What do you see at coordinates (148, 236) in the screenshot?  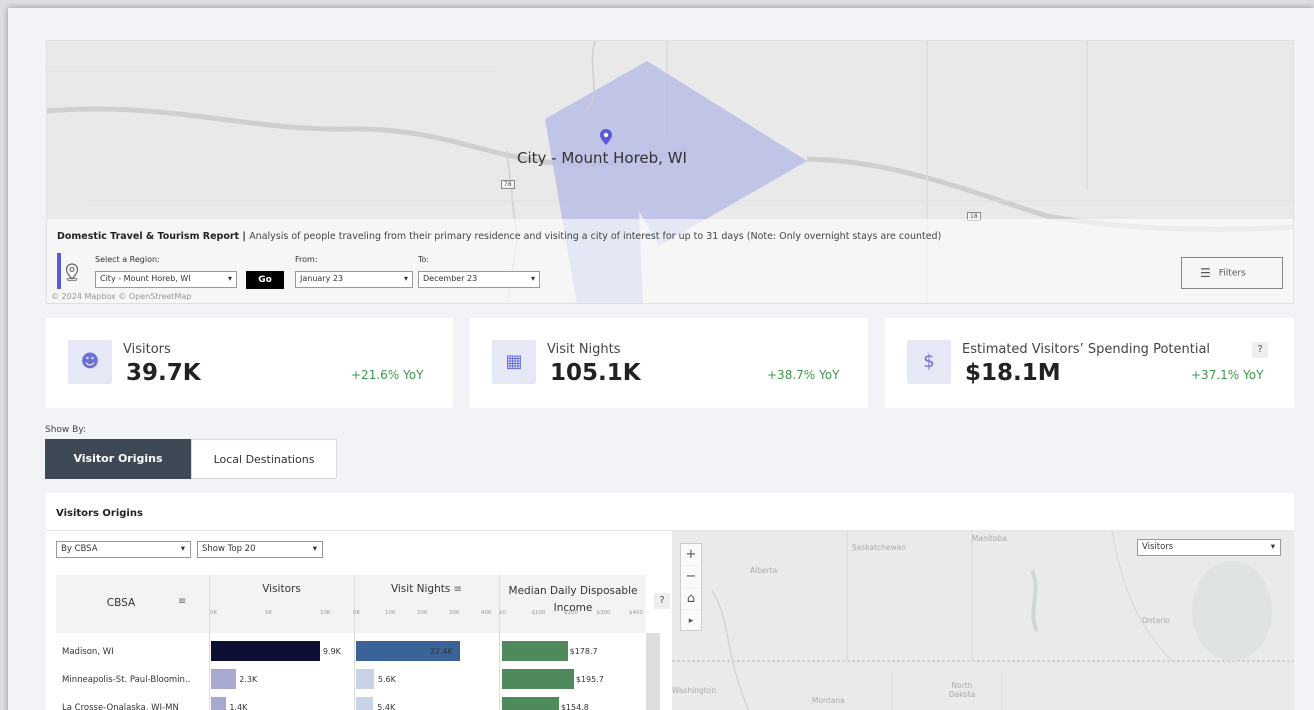 I see `report-title: Domestic Travel & Tourism Report` at bounding box center [148, 236].